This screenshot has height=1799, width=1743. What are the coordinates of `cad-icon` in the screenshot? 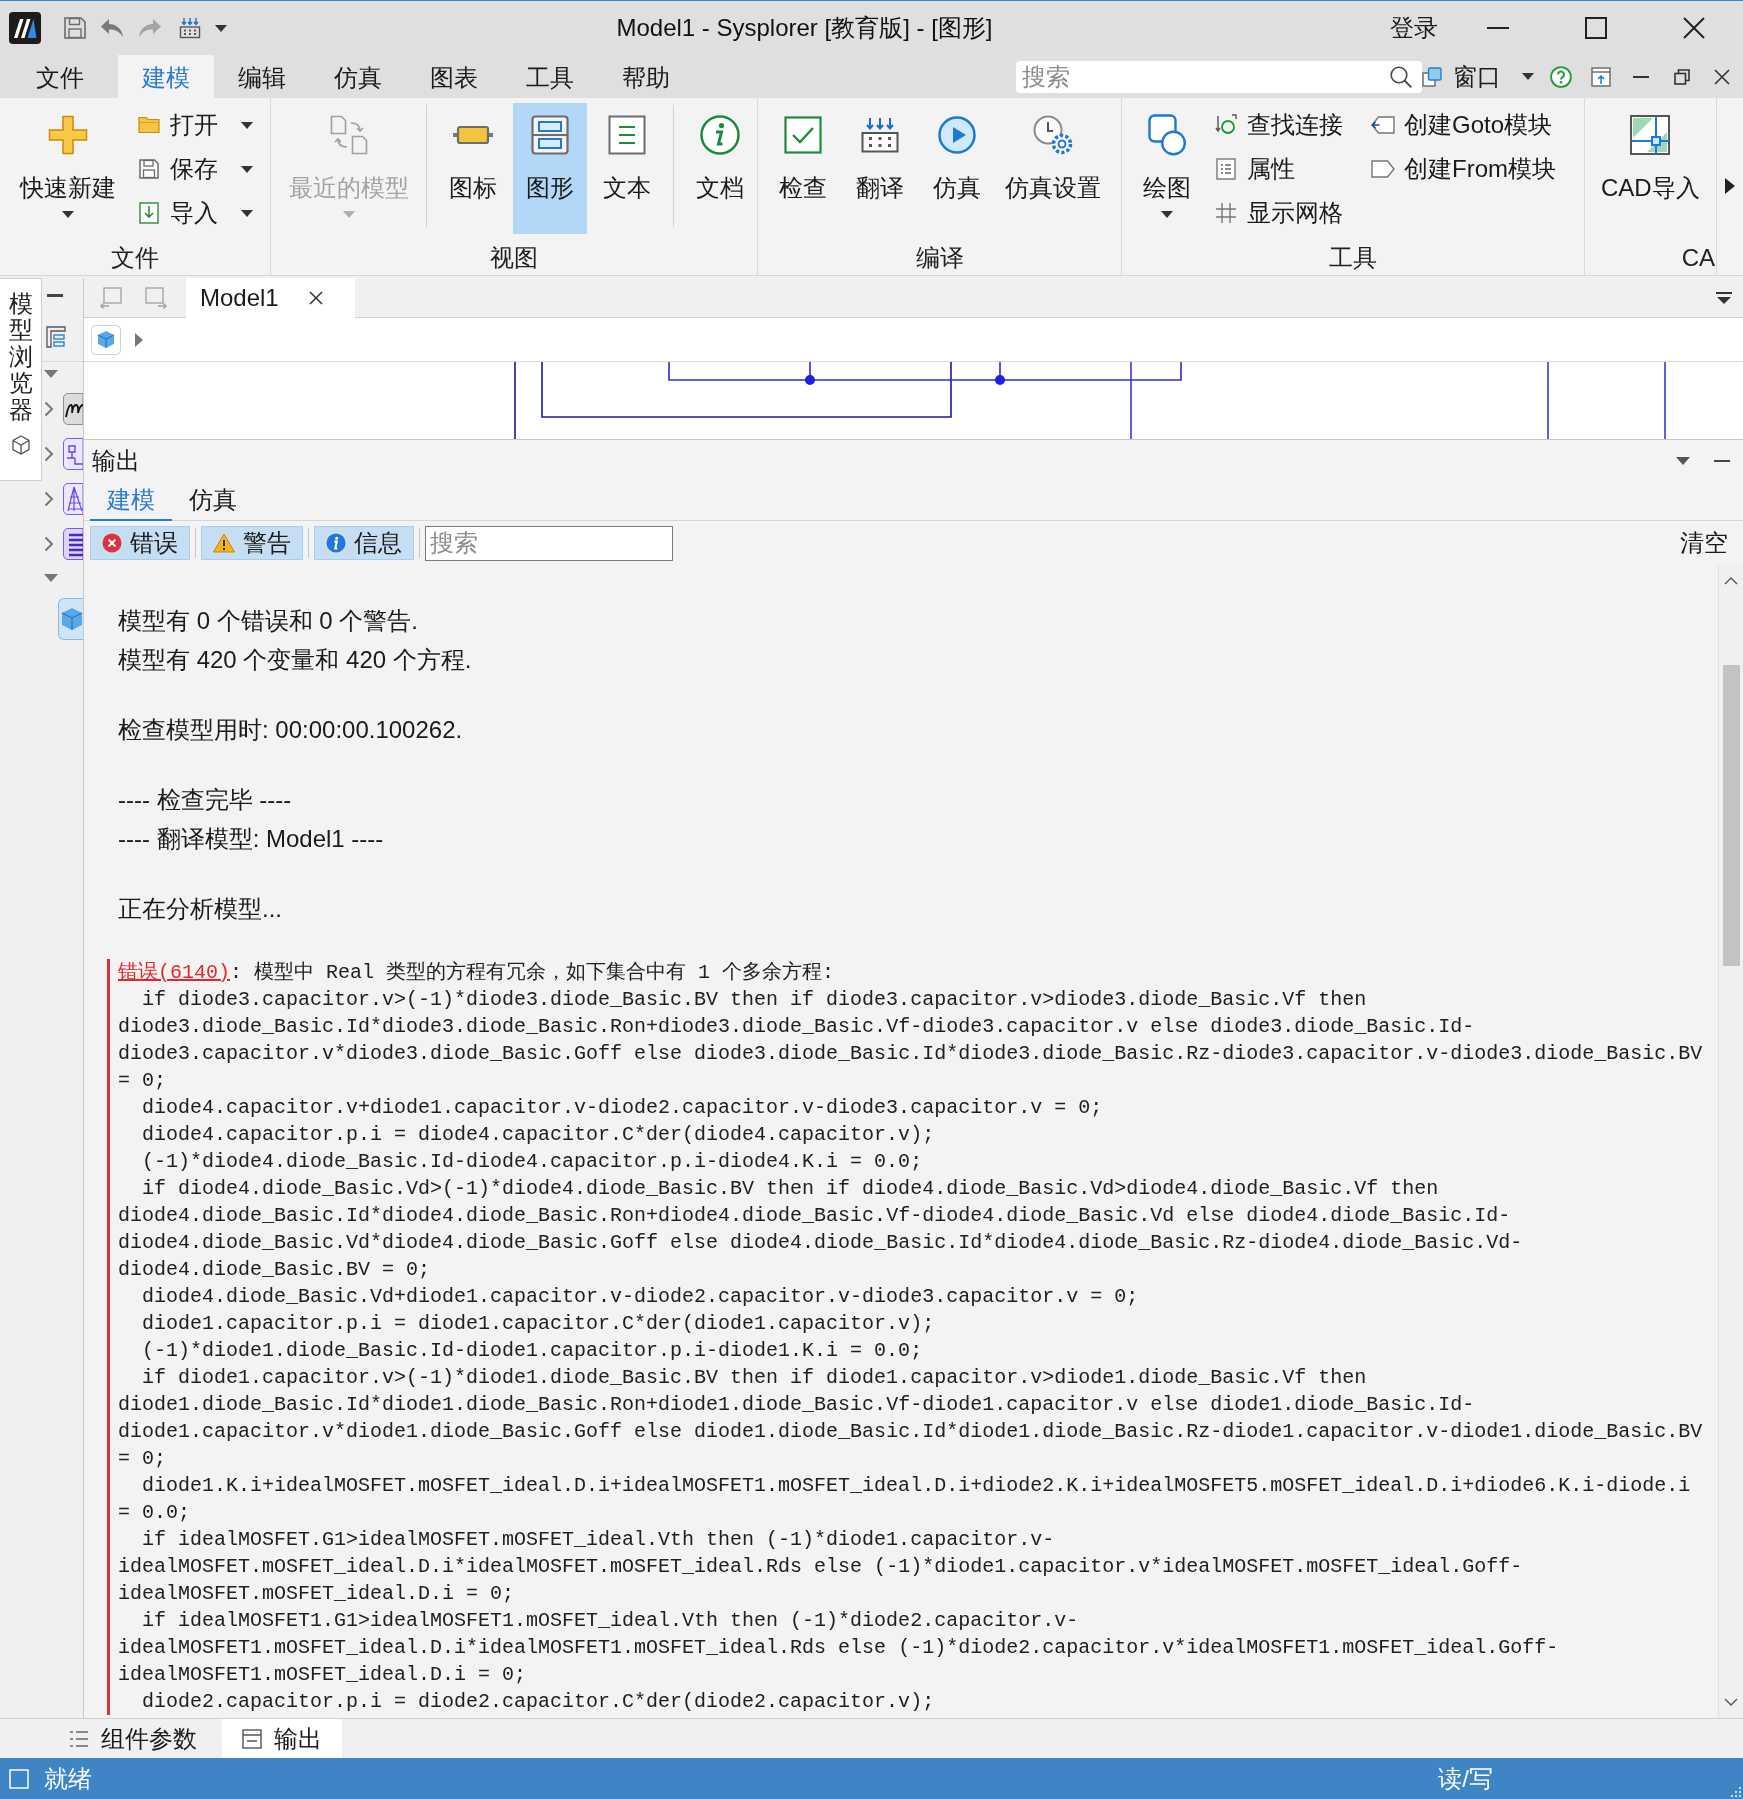 It's located at (1650, 135).